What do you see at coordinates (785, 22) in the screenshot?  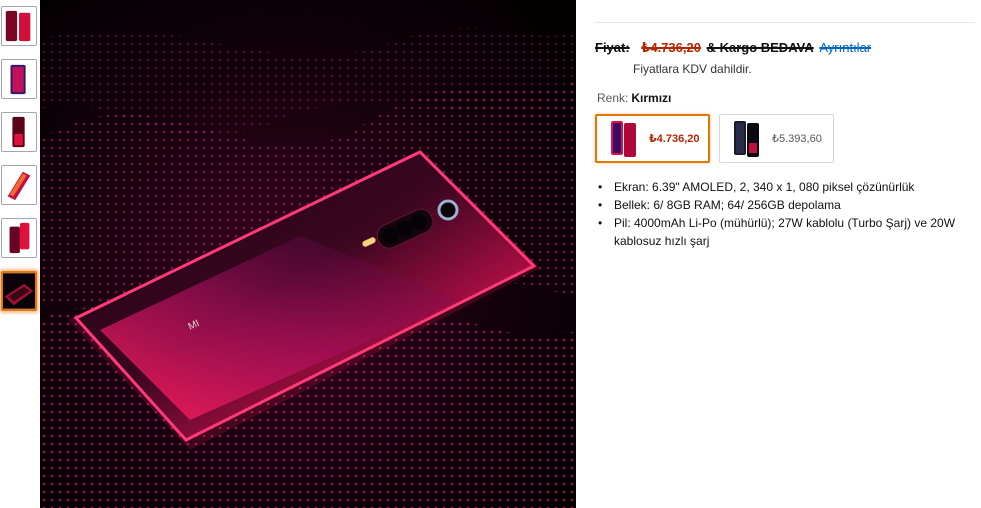 I see `divider` at bounding box center [785, 22].